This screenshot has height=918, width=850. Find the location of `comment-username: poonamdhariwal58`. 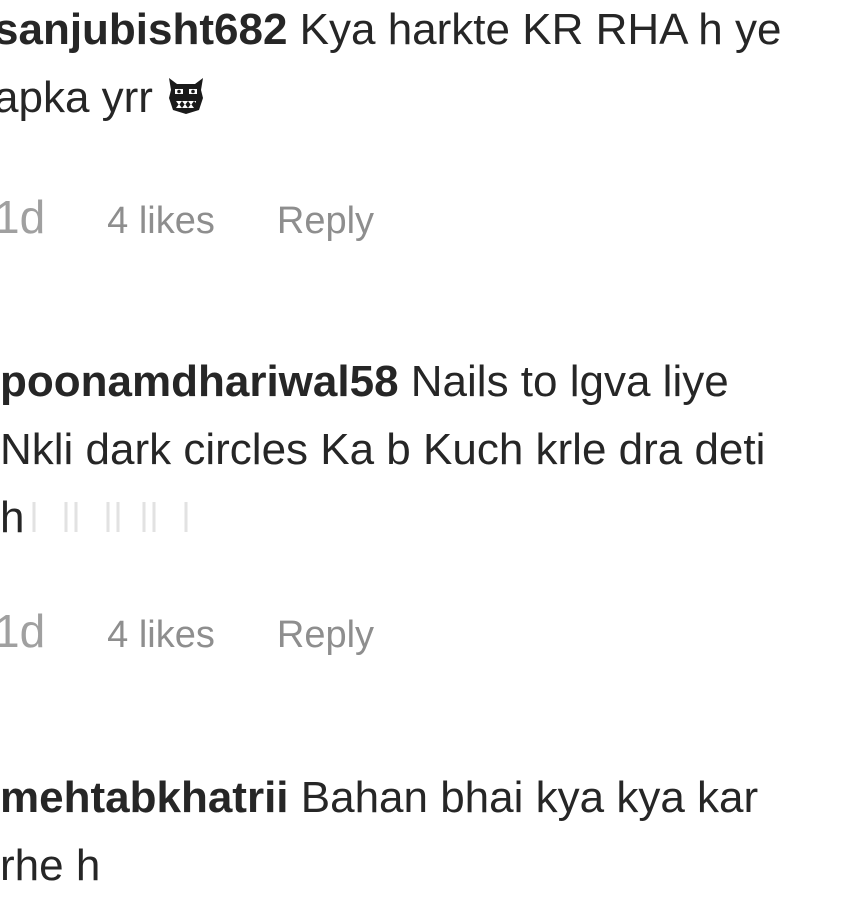

comment-username: poonamdhariwal58 is located at coordinates (199, 381).